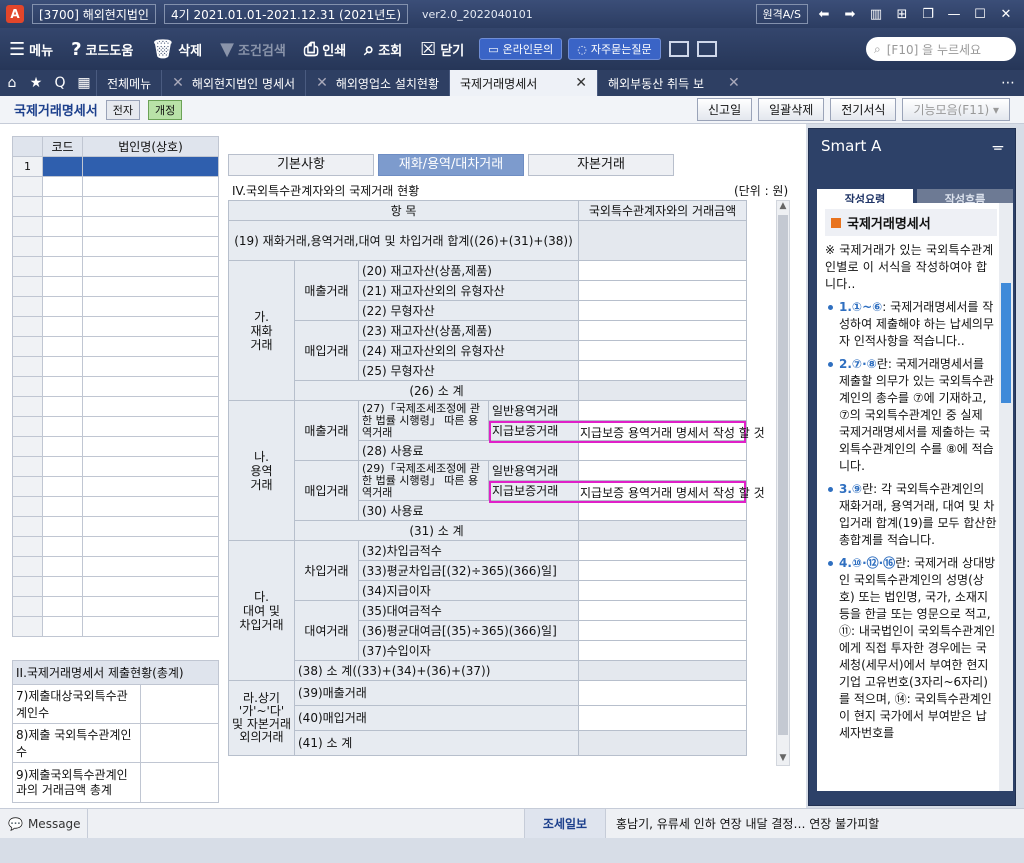 This screenshot has height=863, width=1024. Describe the element at coordinates (565, 823) in the screenshot. I see `news-source: 조세일보` at that location.